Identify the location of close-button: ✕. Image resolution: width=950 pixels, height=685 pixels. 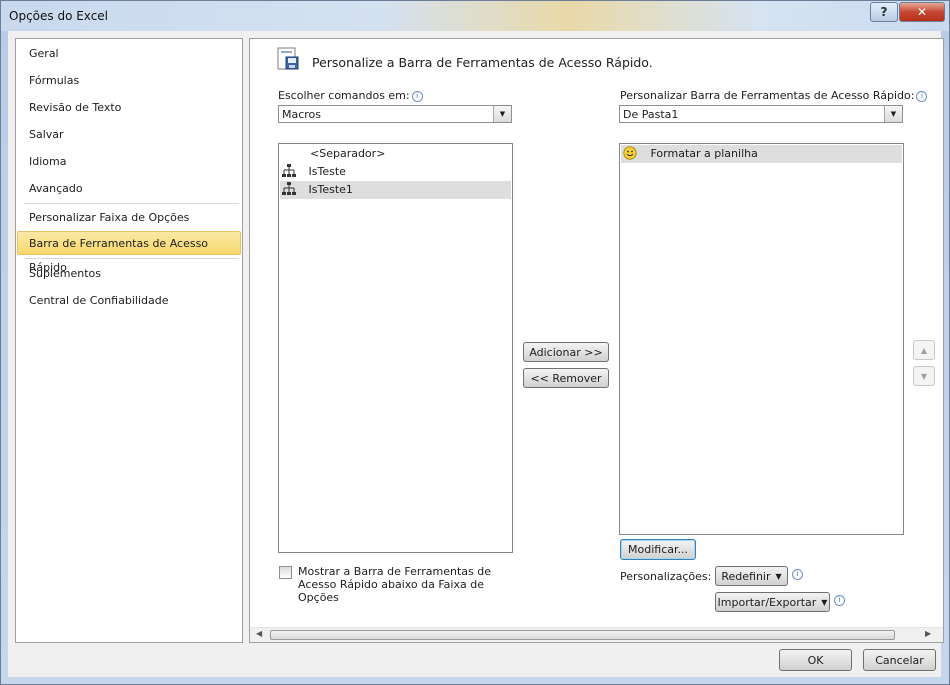
(922, 12).